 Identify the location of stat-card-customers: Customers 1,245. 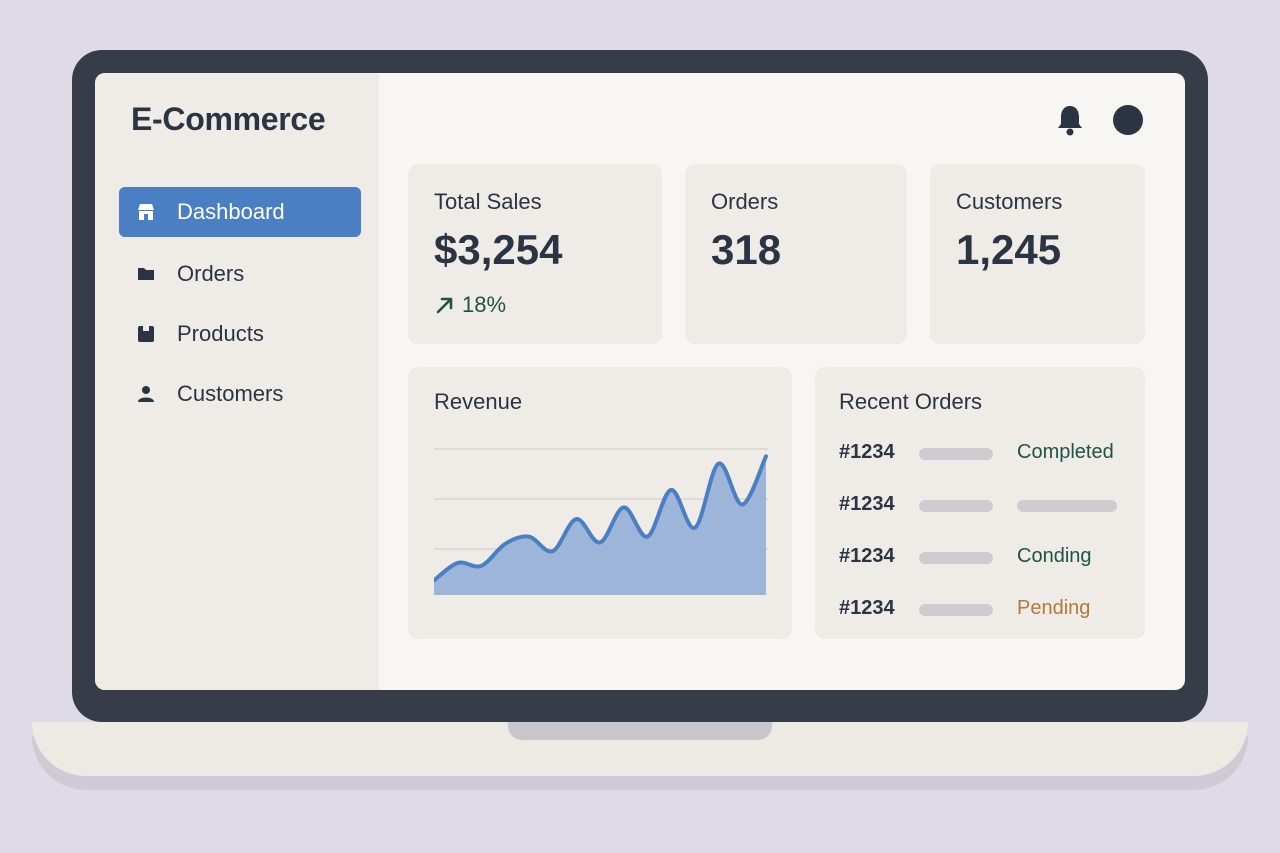
(1037, 254).